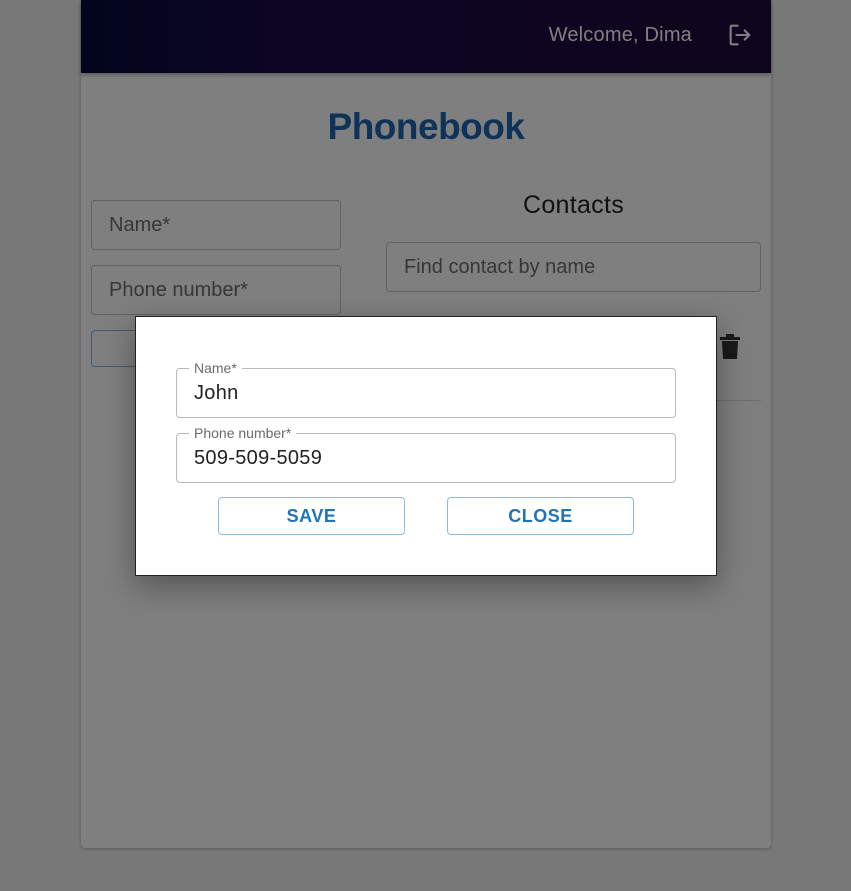  What do you see at coordinates (243, 433) in the screenshot?
I see `edit-phone-label: Phone number*` at bounding box center [243, 433].